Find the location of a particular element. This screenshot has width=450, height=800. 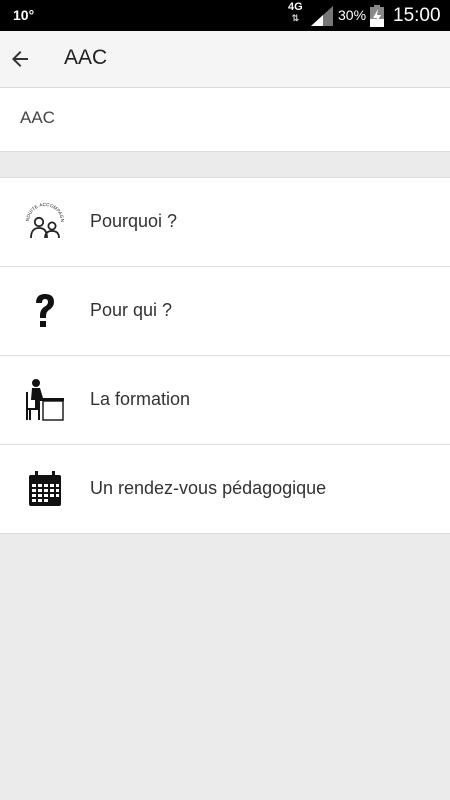

menu-item-label: Un rendez-vous pédagogique is located at coordinates (208, 488).